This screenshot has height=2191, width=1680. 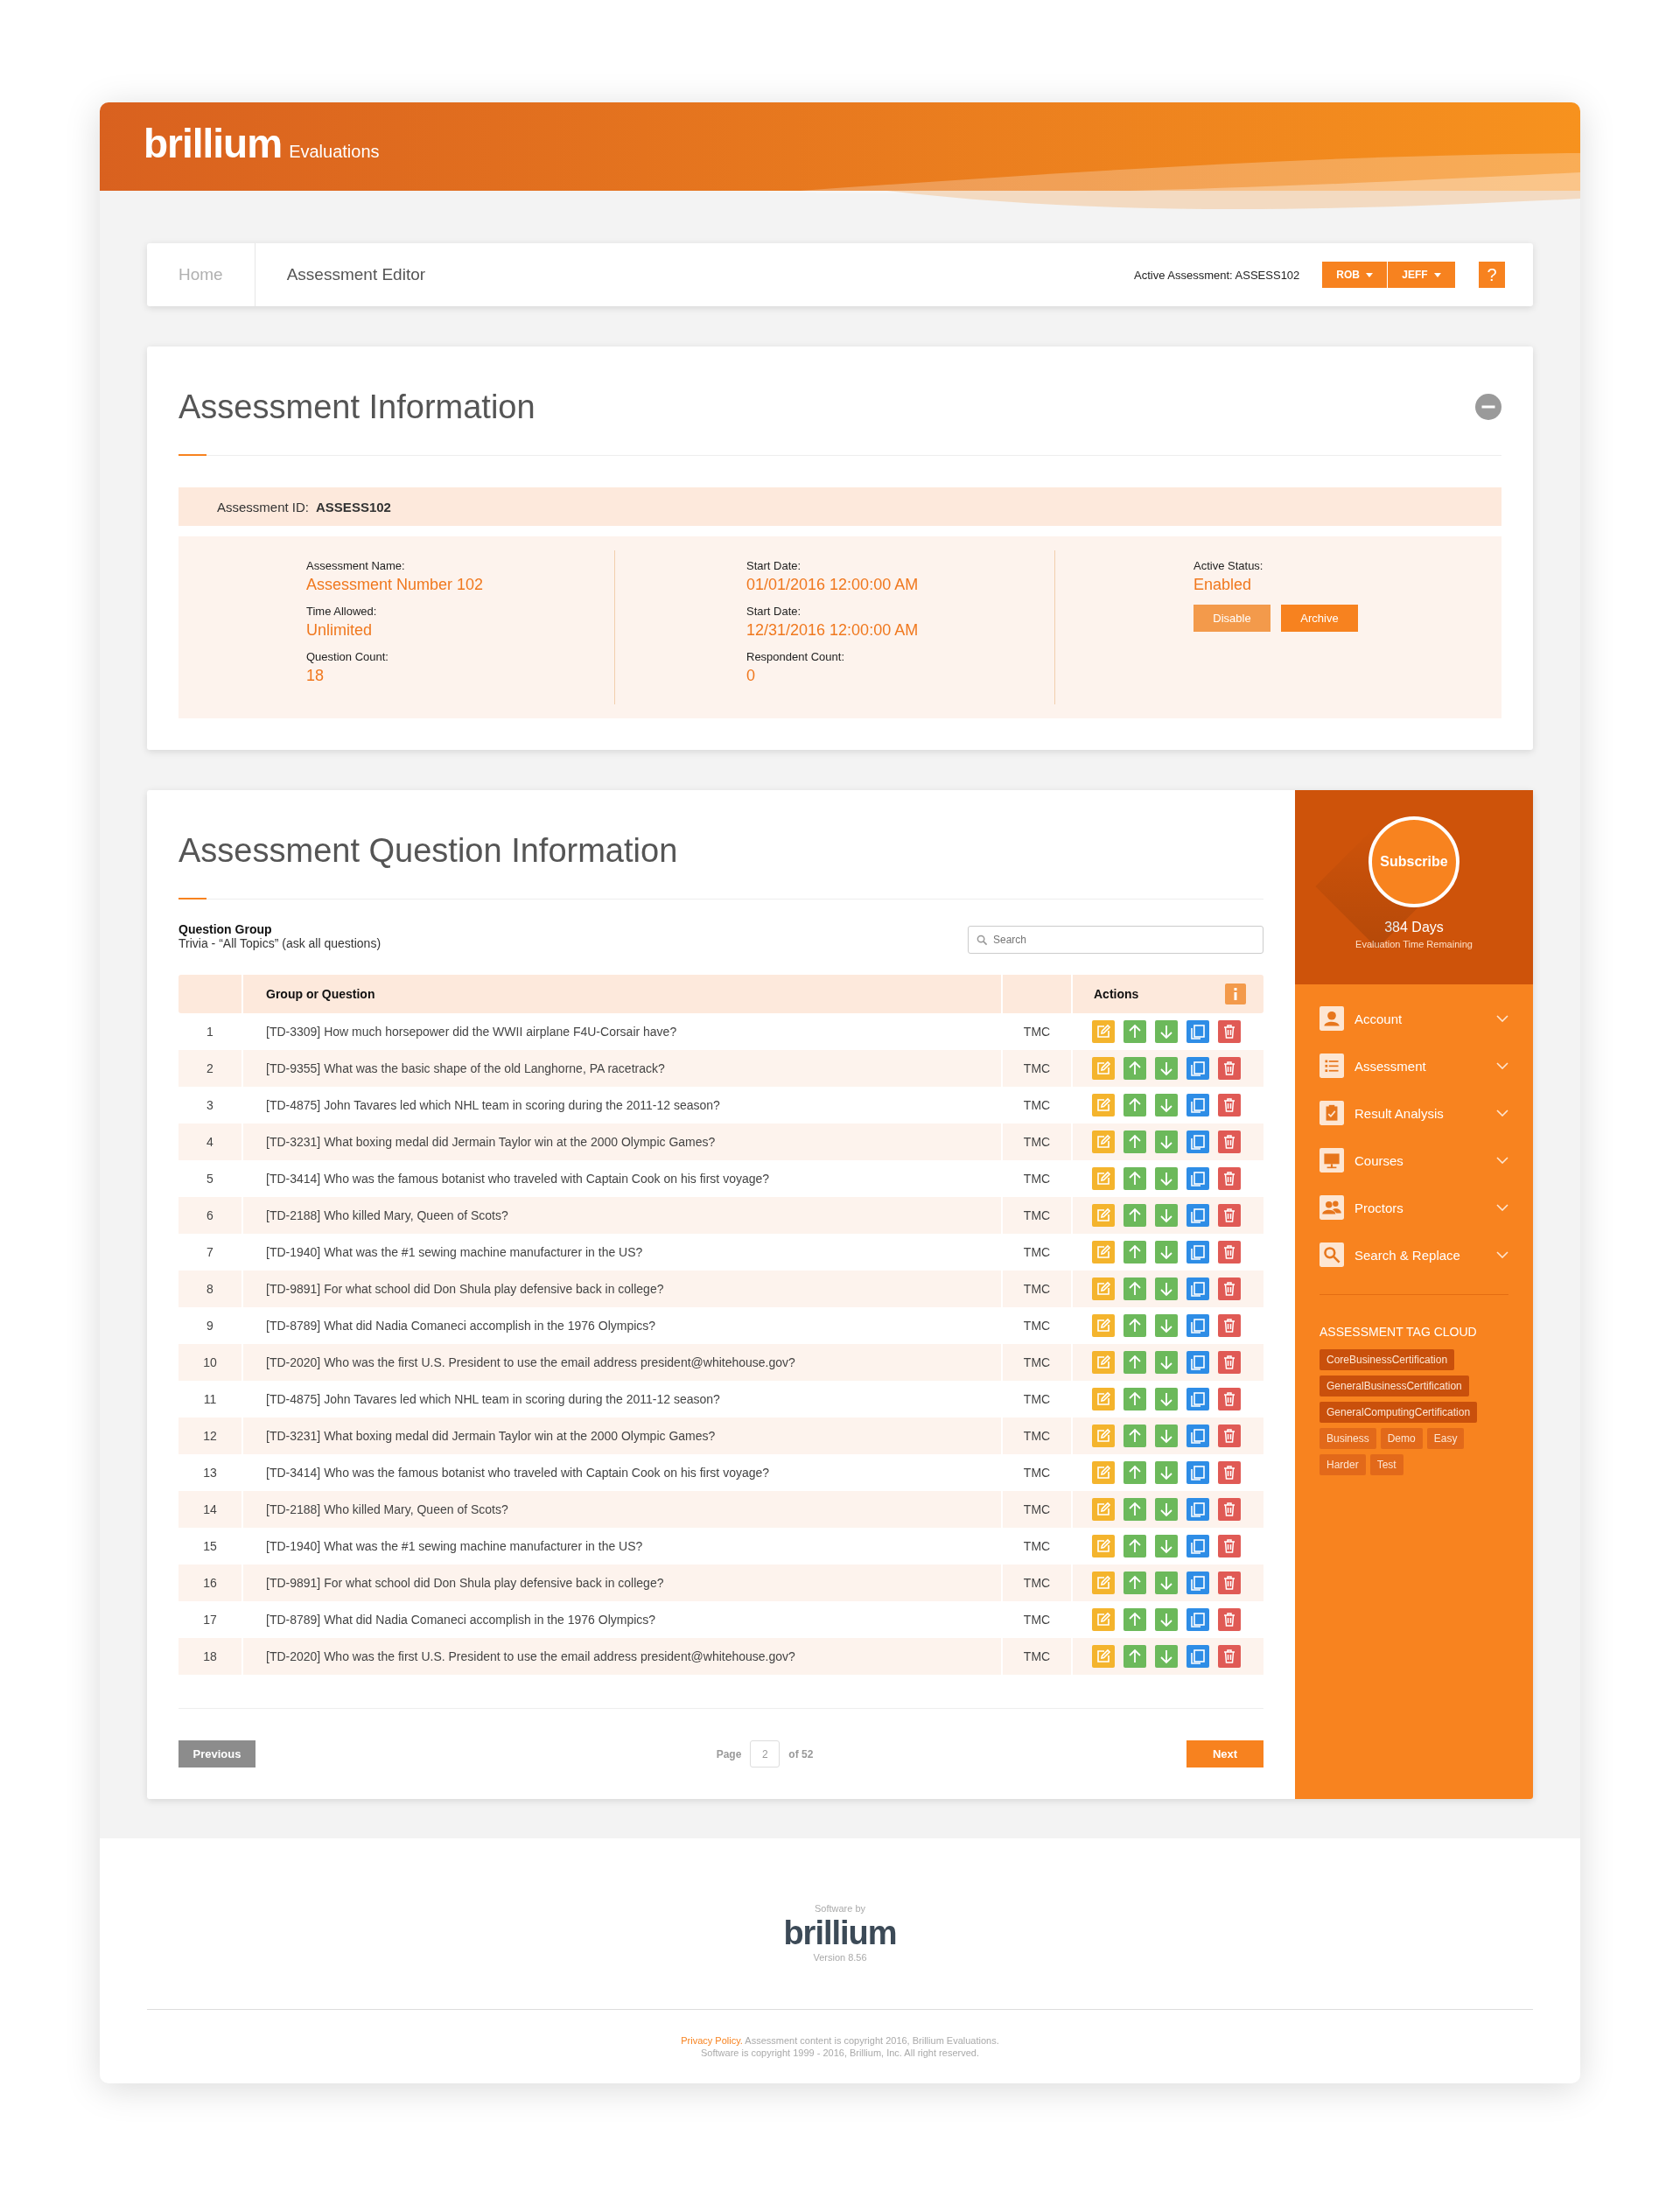 I want to click on breadcrumb-link: Assessment Editor, so click(x=356, y=274).